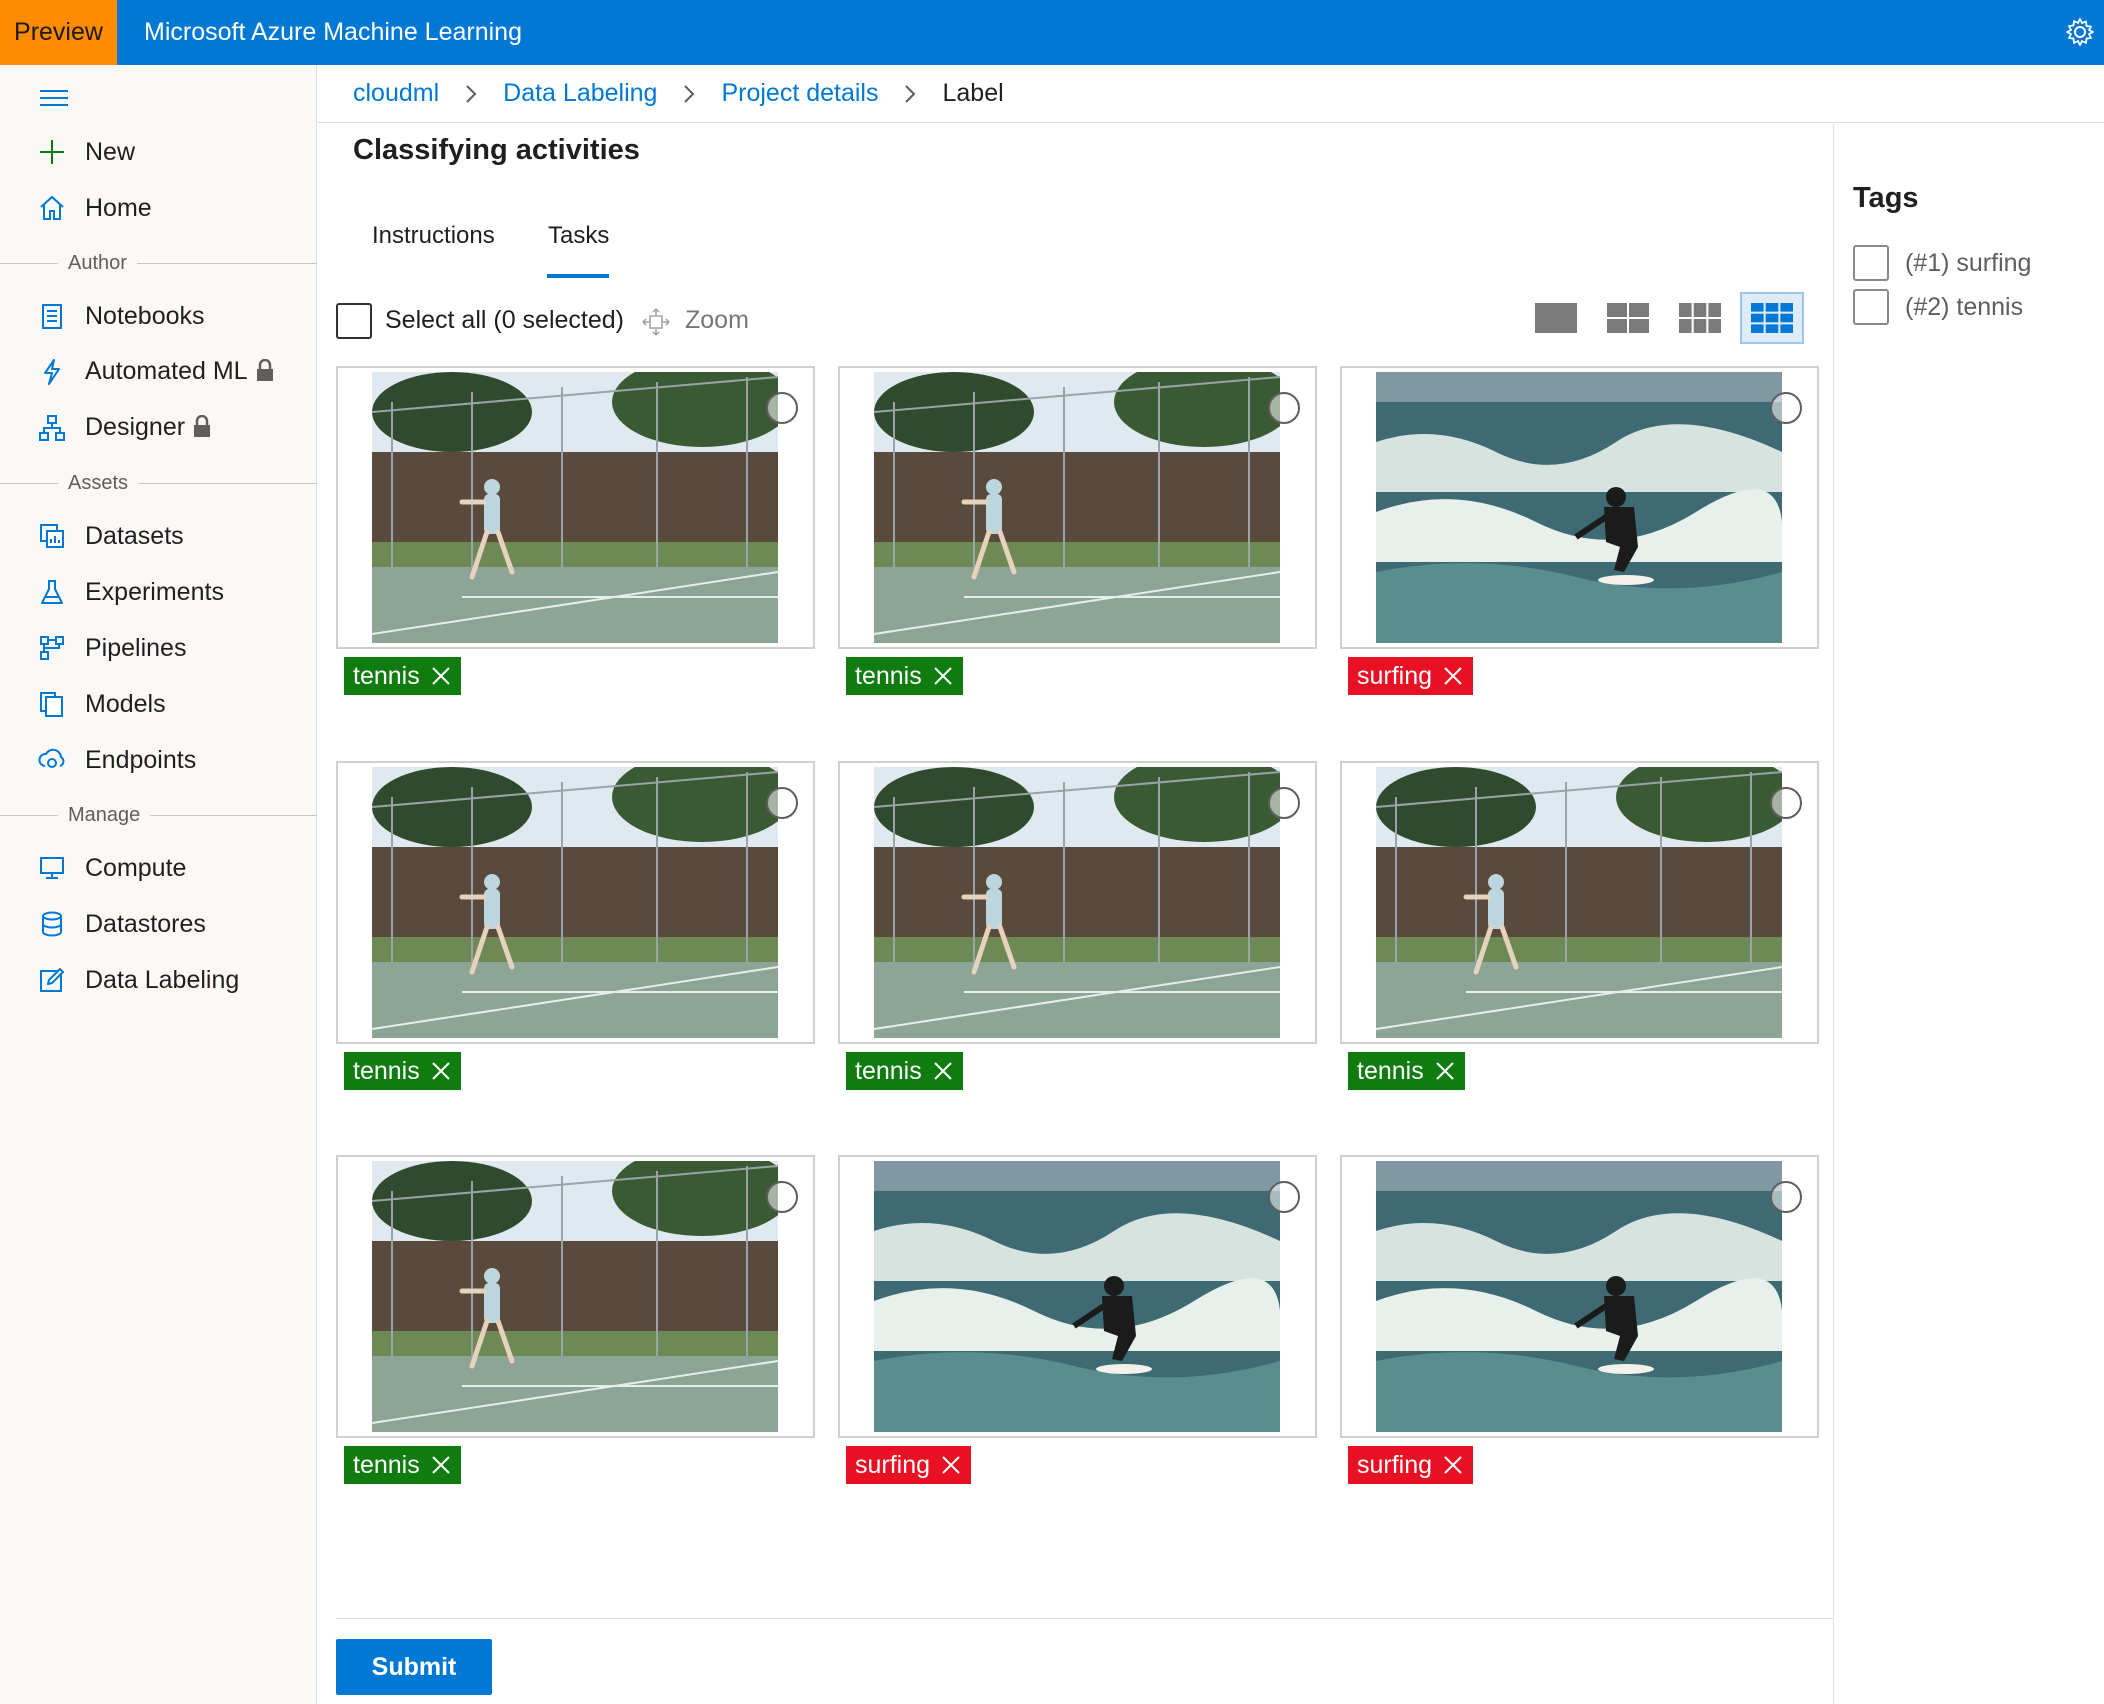 This screenshot has width=2104, height=1704. What do you see at coordinates (1968, 263) in the screenshot?
I see `tag-option-label: (#1) surfing` at bounding box center [1968, 263].